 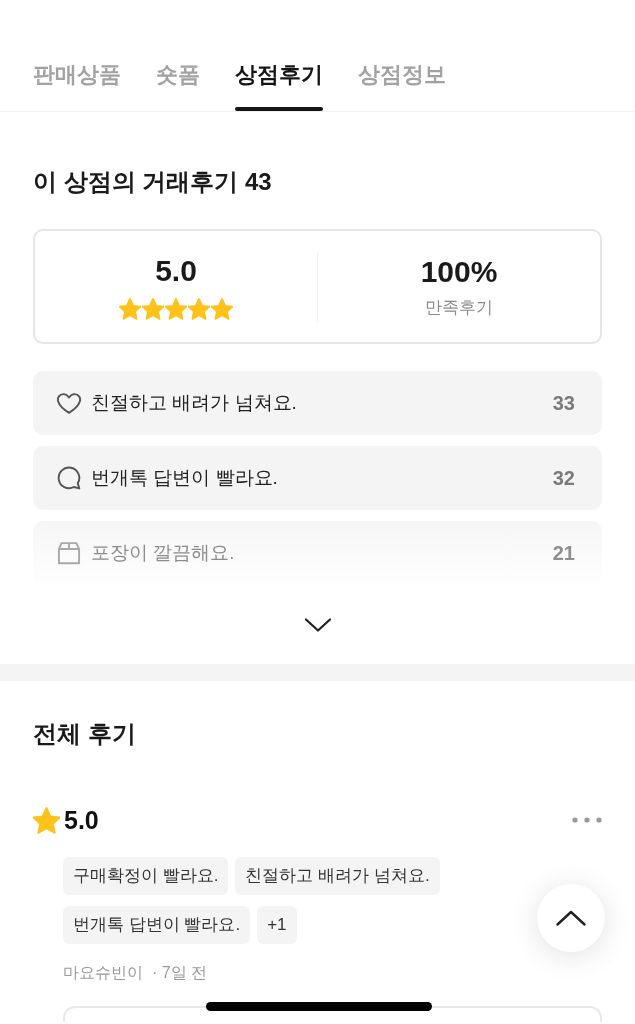 What do you see at coordinates (77, 86) in the screenshot?
I see `tab: 판매상품` at bounding box center [77, 86].